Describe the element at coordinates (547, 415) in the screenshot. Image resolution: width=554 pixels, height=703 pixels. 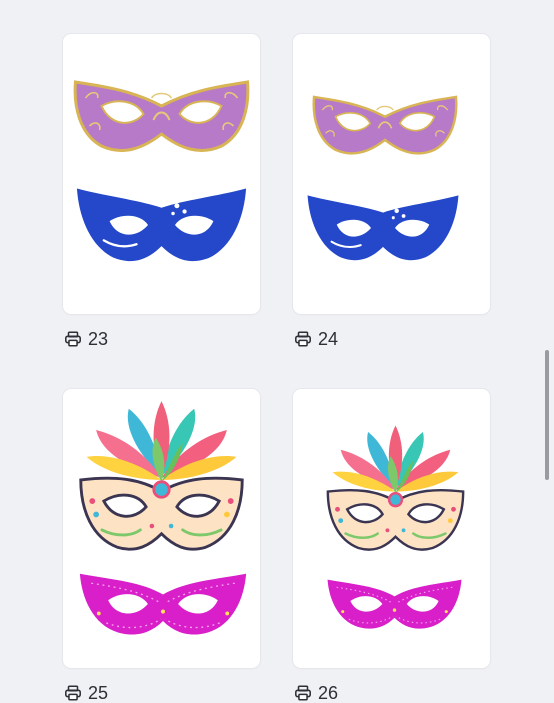
I see `page-scrollbar` at that location.